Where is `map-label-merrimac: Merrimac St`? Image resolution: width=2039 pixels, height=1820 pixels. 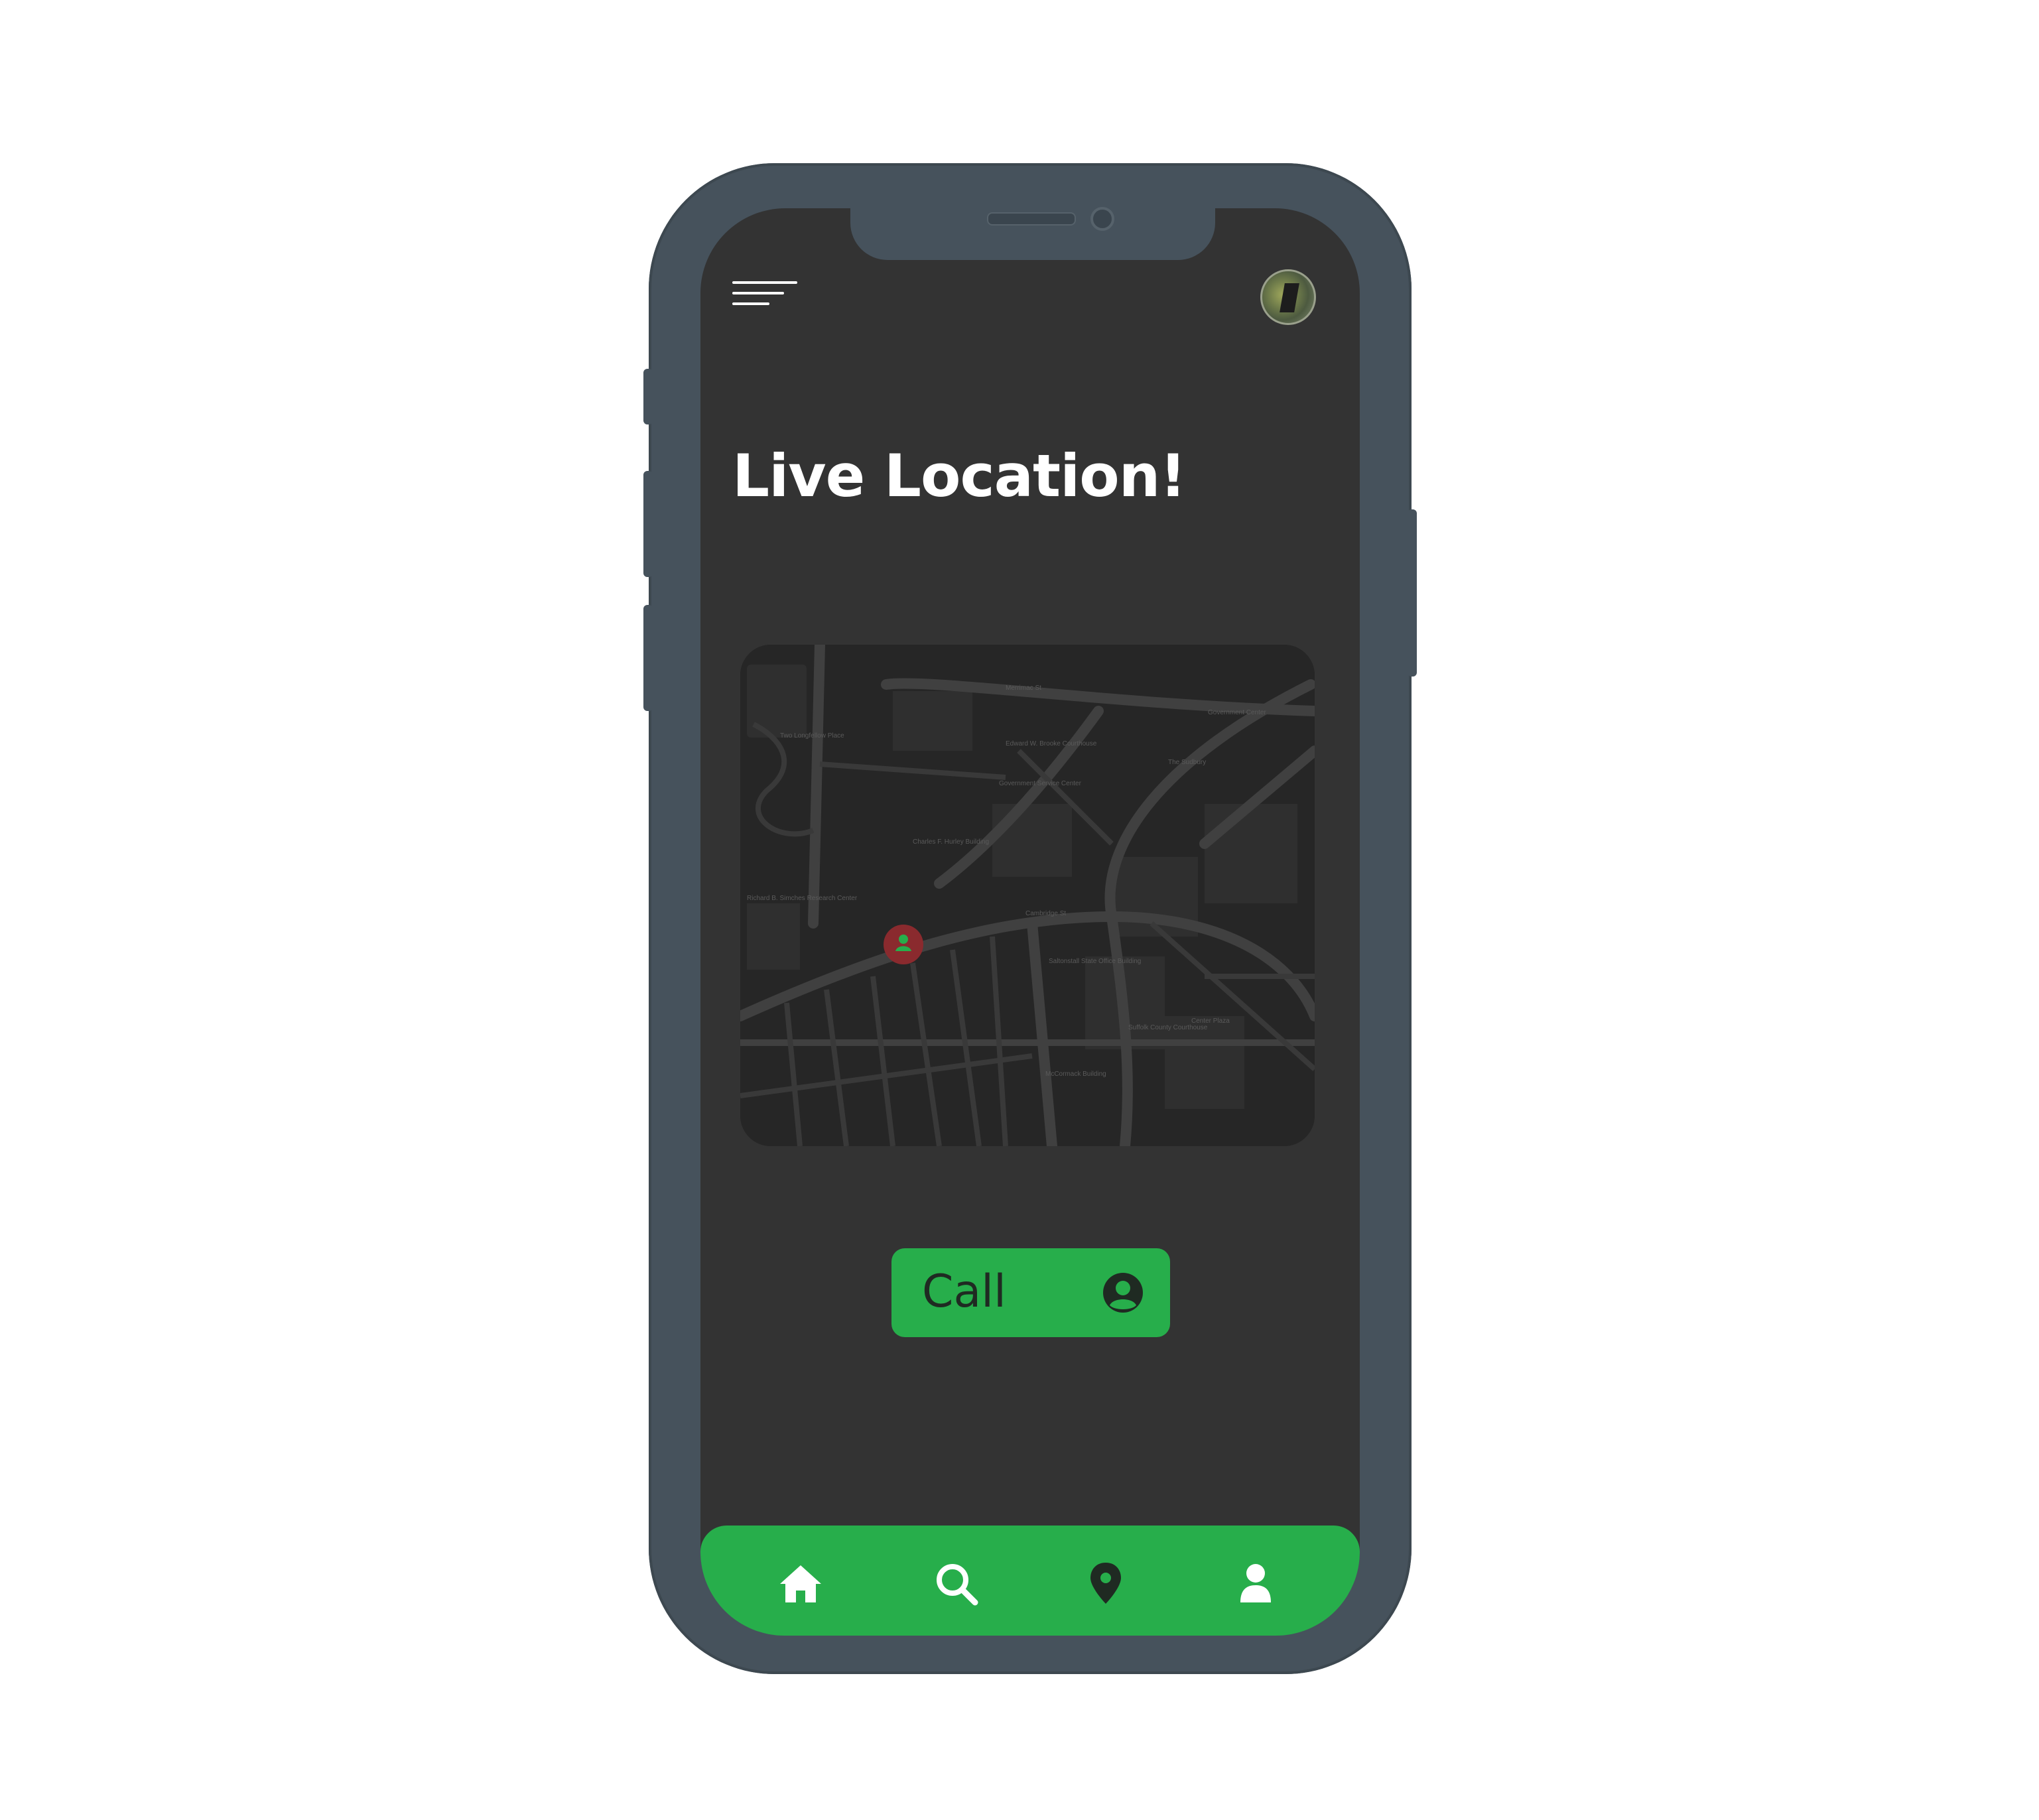 map-label-merrimac: Merrimac St is located at coordinates (1023, 688).